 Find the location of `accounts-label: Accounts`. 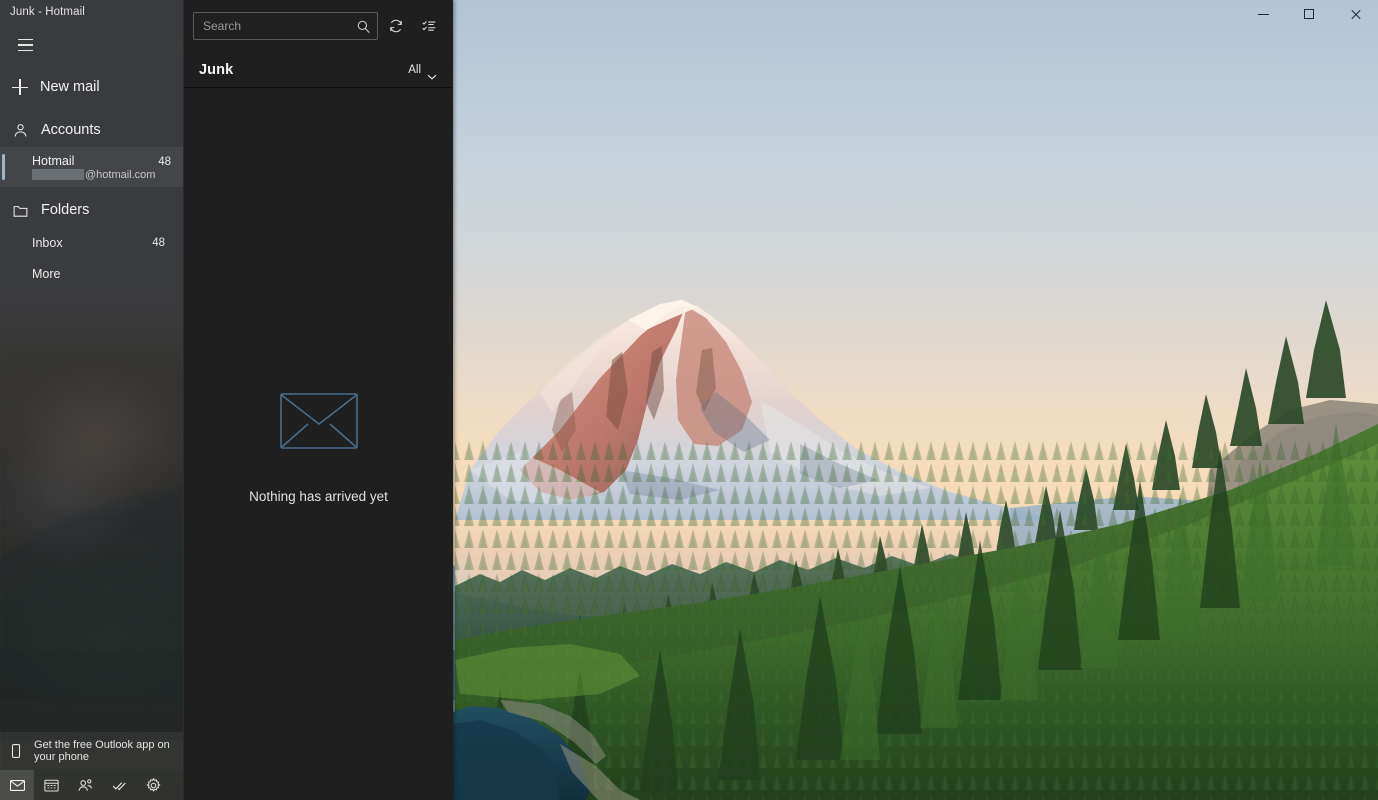

accounts-label: Accounts is located at coordinates (71, 130).